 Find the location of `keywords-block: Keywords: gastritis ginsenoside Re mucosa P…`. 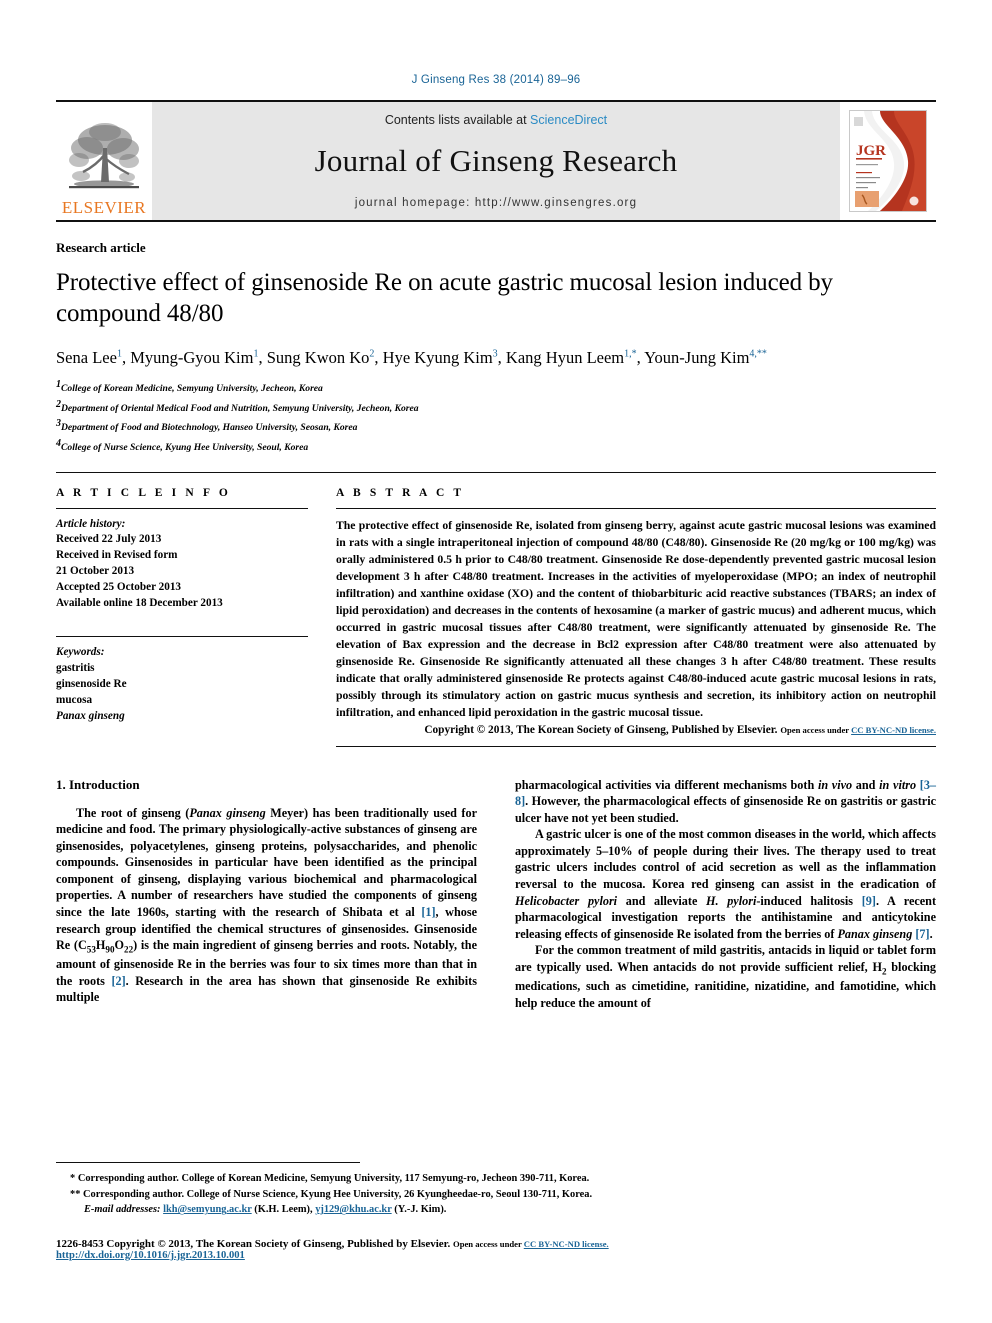

keywords-block: Keywords: gastritis ginsenoside Re mucosa P… is located at coordinates (182, 685).